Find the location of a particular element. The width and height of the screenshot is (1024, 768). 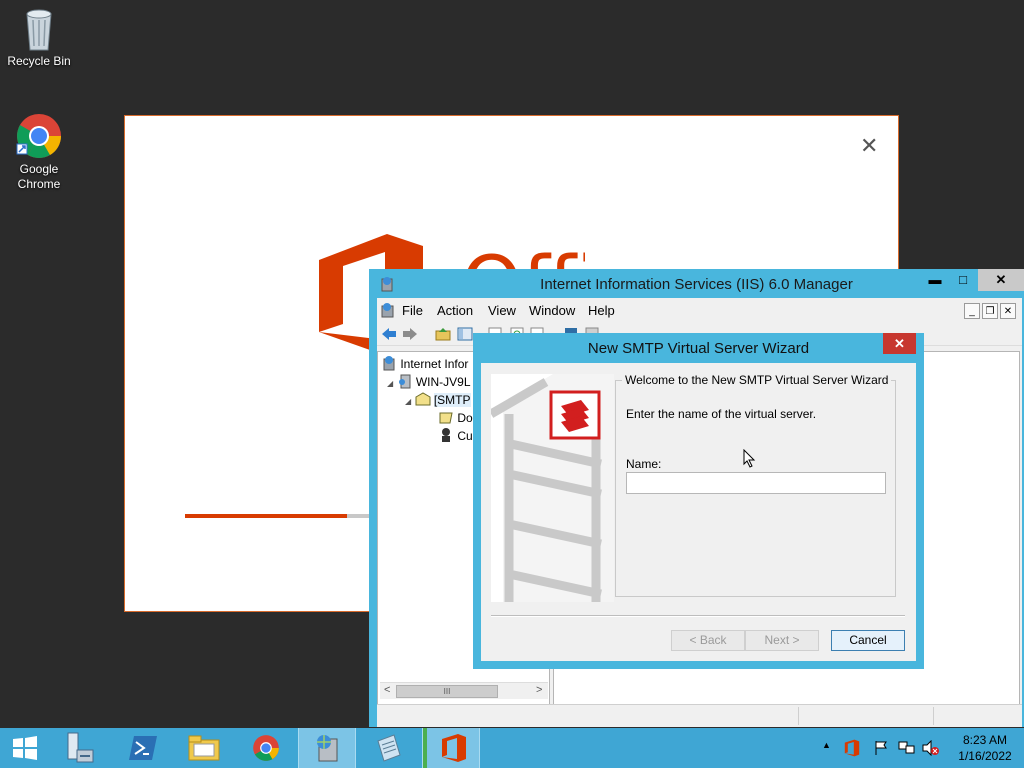

iis-manager-icon is located at coordinates (327, 748).